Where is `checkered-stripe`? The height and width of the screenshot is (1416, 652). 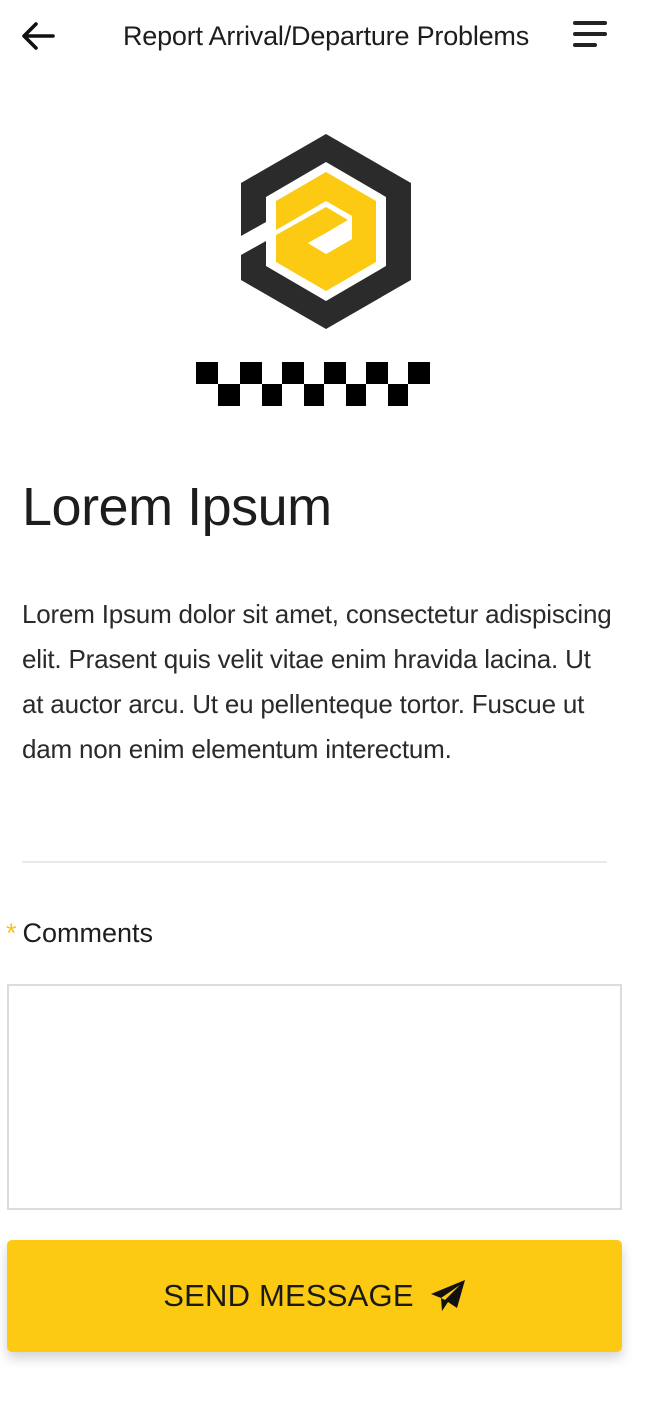 checkered-stripe is located at coordinates (313, 384).